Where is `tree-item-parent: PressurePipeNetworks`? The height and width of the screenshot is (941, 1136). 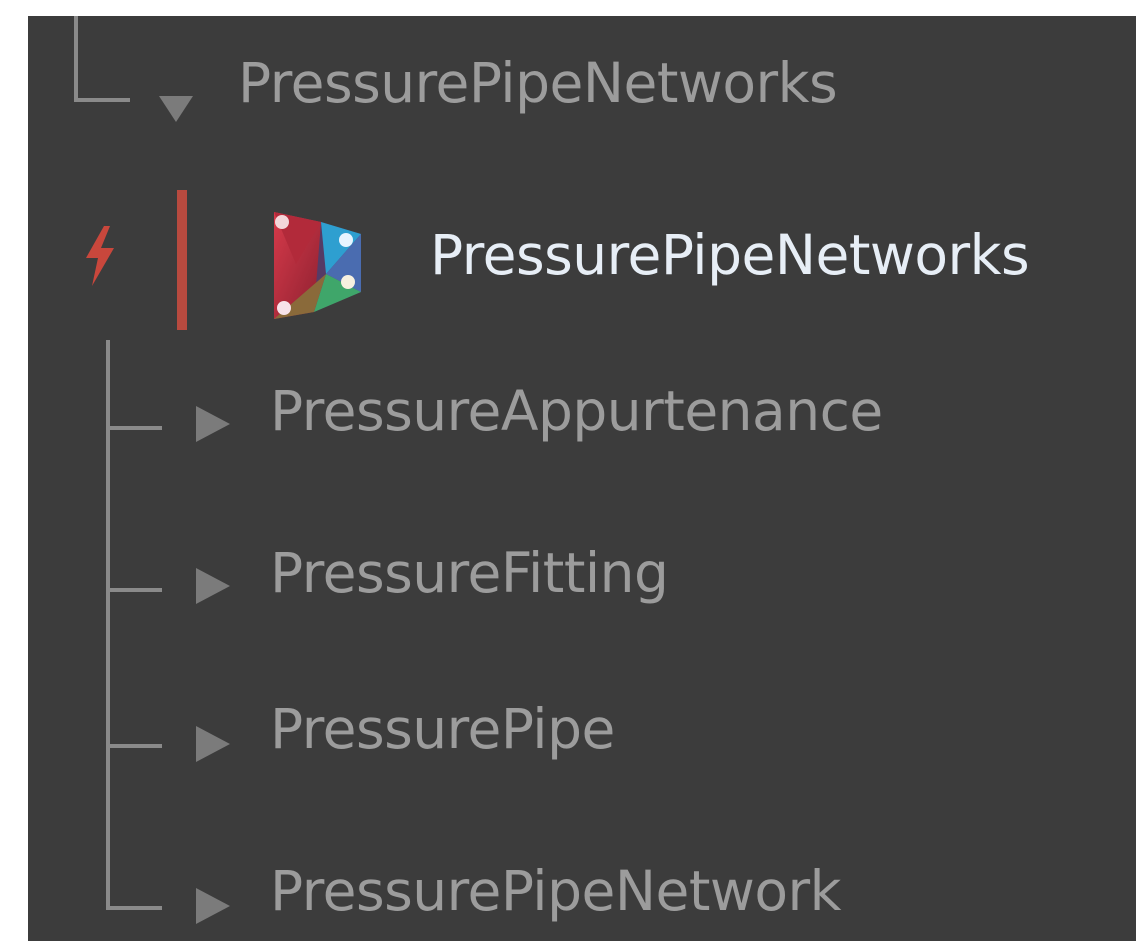
tree-item-parent: PressurePipeNetworks is located at coordinates (582, 81).